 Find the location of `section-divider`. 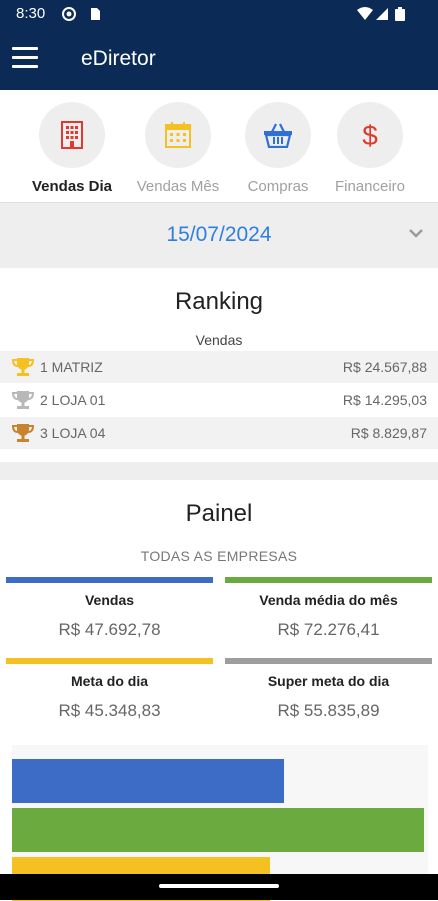

section-divider is located at coordinates (219, 471).